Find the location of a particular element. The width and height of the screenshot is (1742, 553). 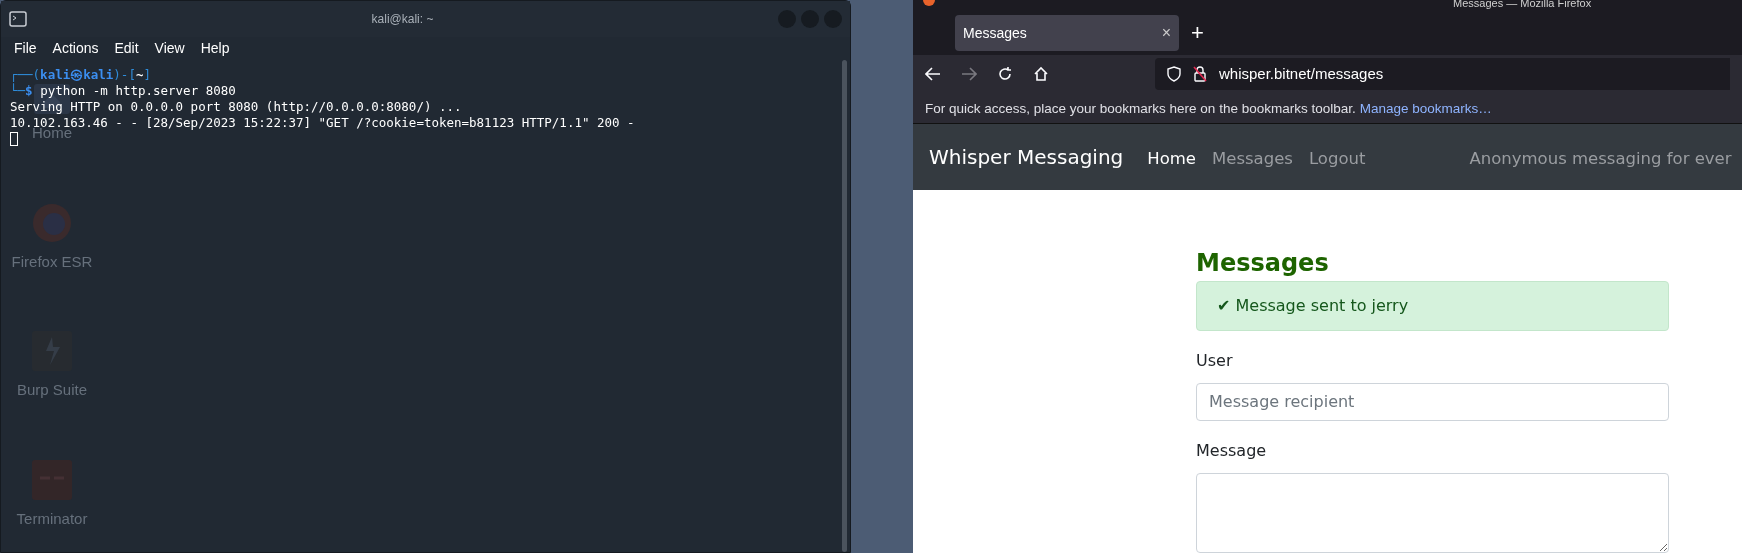

cursor is located at coordinates (14, 139).